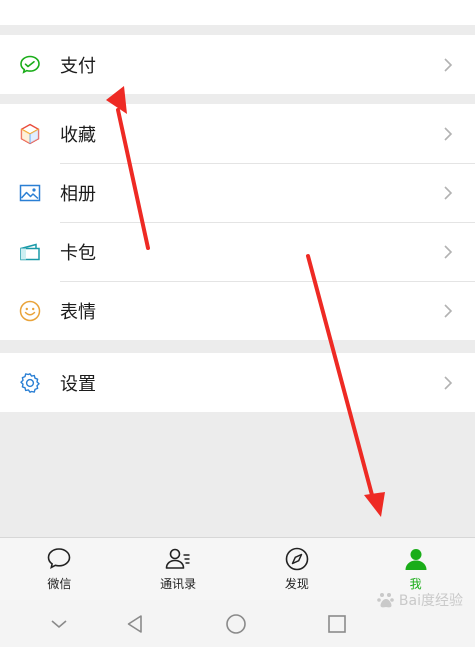  What do you see at coordinates (78, 384) in the screenshot?
I see `menu-item-label: 设置` at bounding box center [78, 384].